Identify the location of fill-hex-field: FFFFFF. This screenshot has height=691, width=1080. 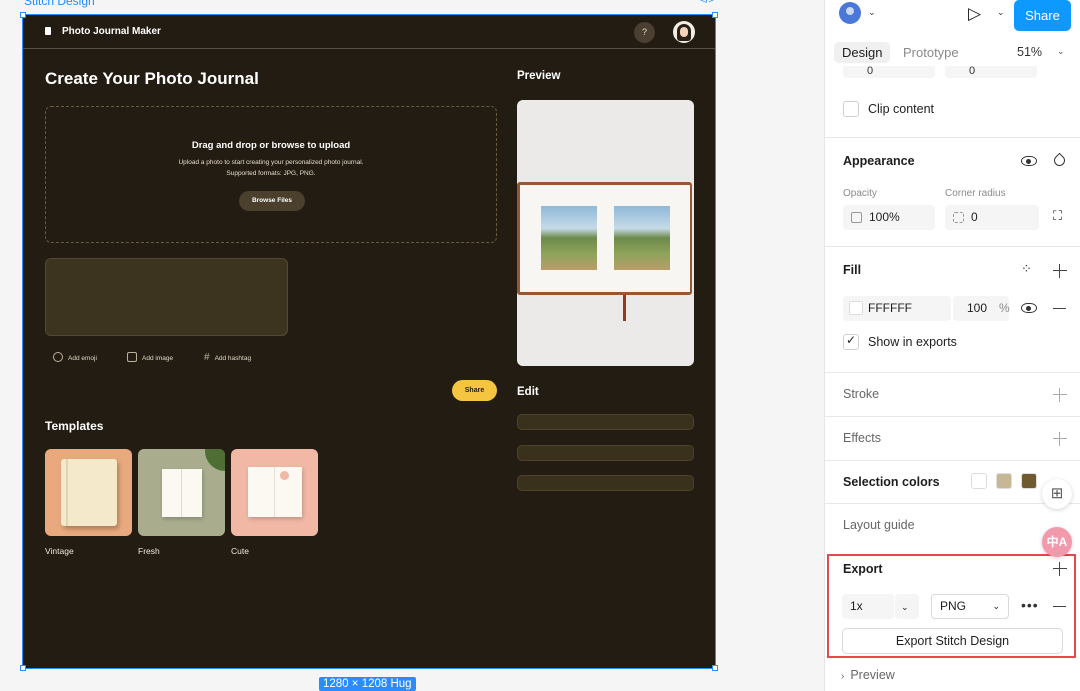
(897, 308).